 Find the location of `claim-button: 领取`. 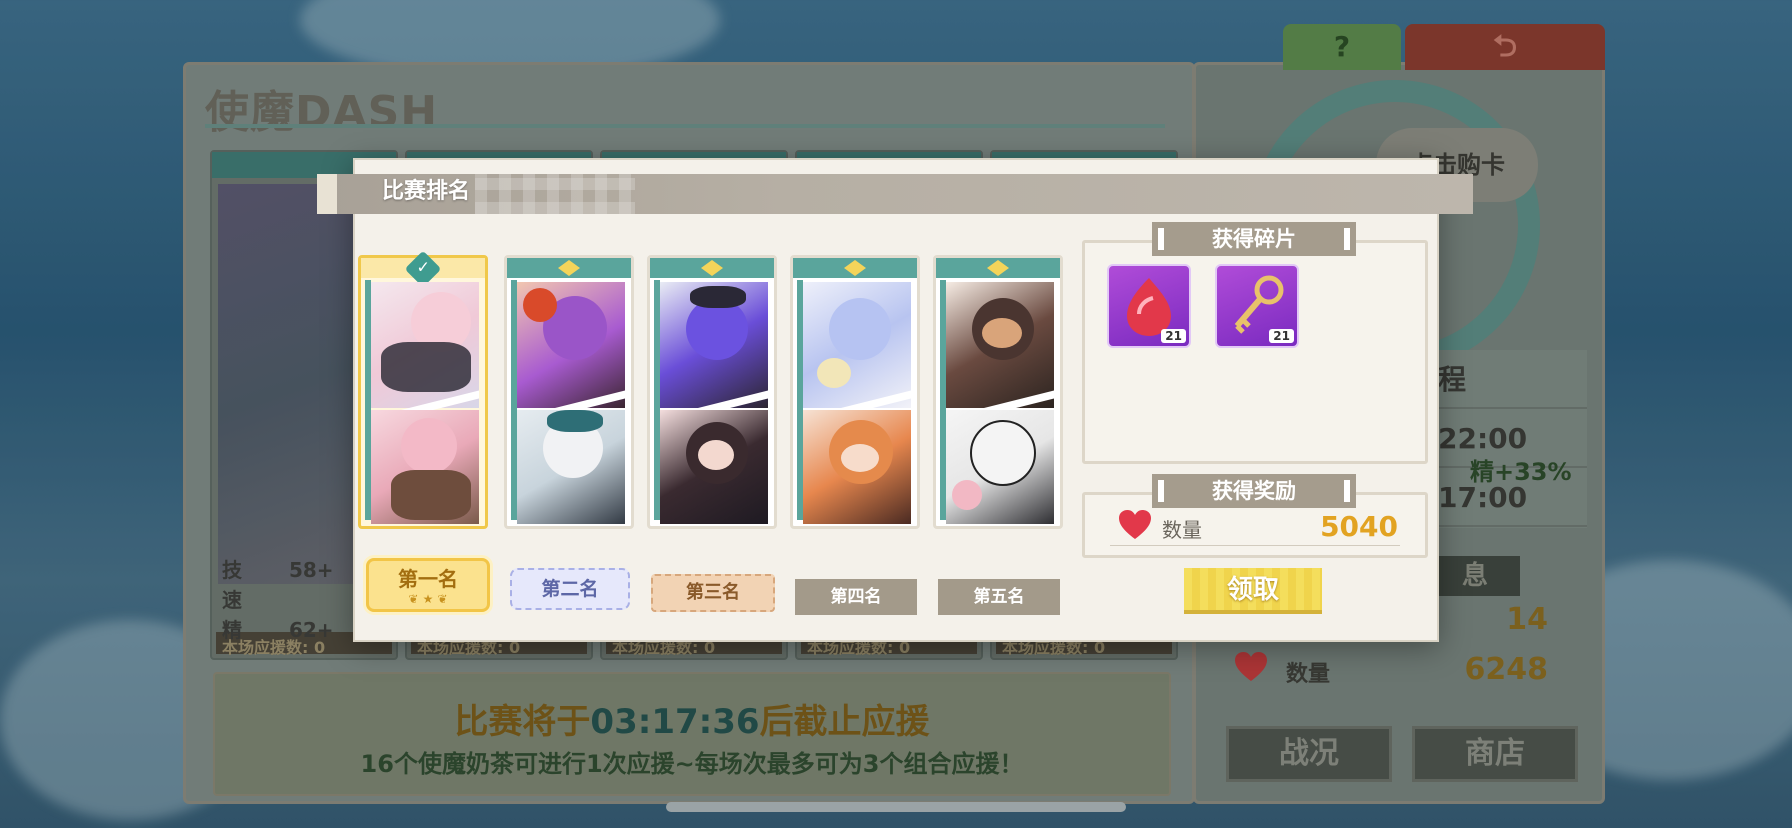

claim-button: 领取 is located at coordinates (1253, 591).